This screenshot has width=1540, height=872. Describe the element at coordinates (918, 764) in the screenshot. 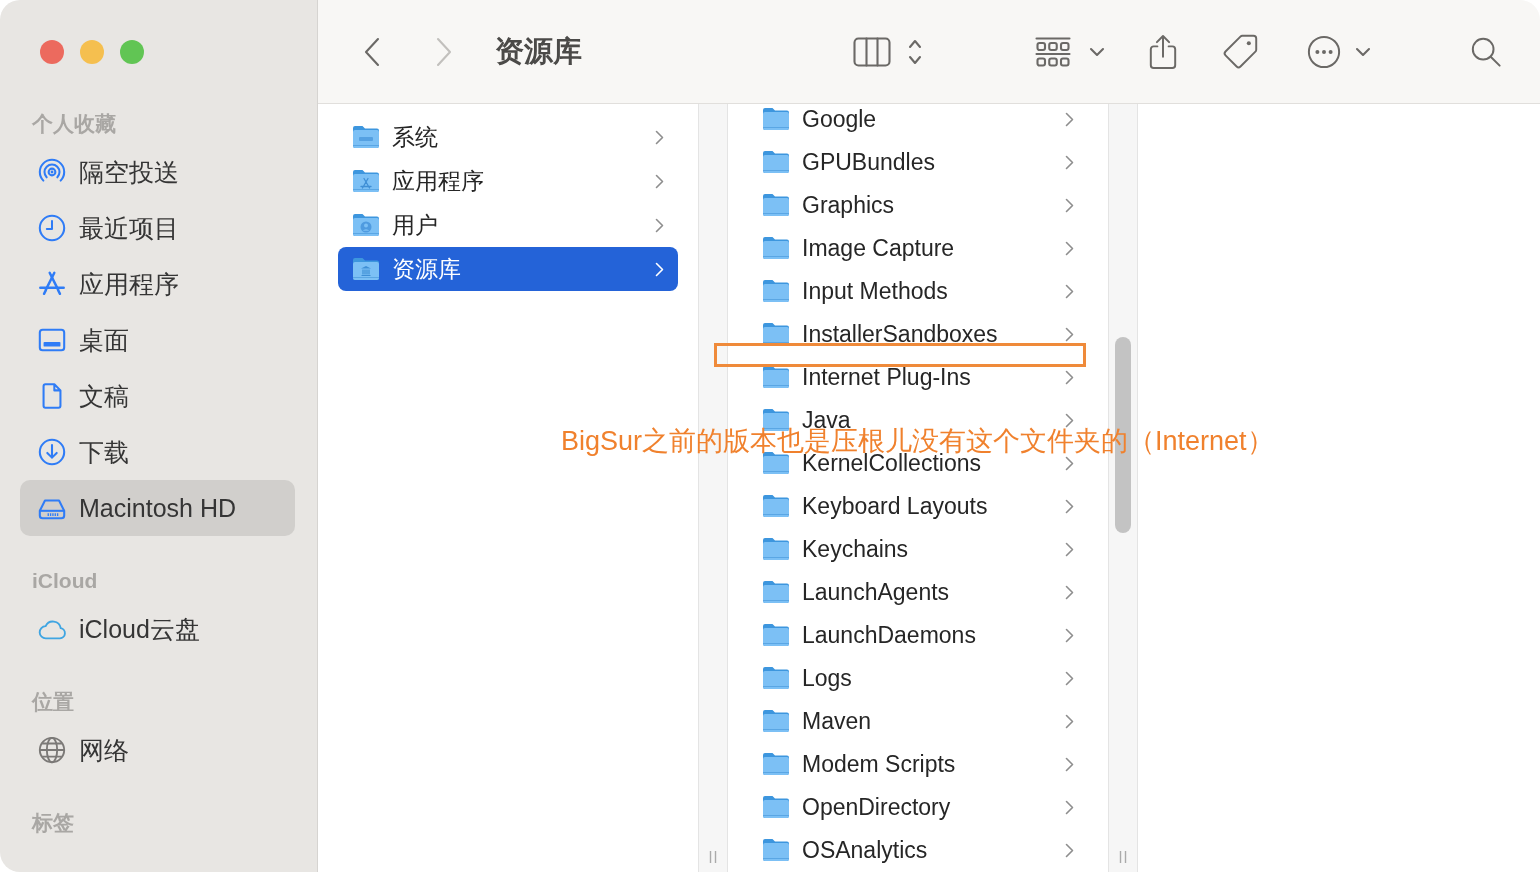

I see `folder-item: Modem Scripts` at that location.